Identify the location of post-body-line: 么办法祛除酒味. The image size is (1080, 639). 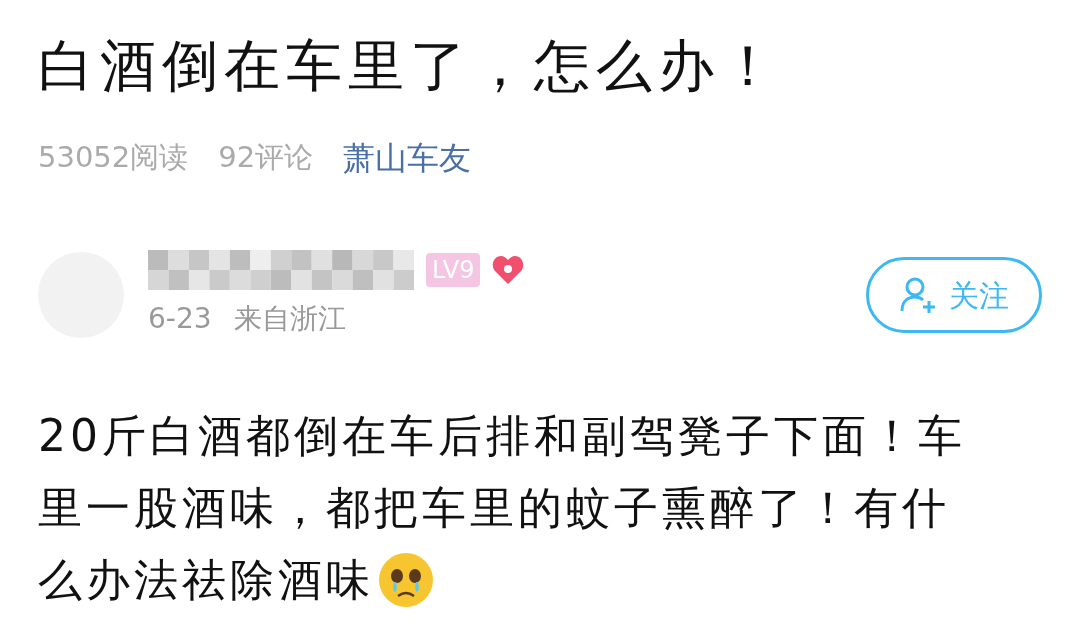
(206, 580).